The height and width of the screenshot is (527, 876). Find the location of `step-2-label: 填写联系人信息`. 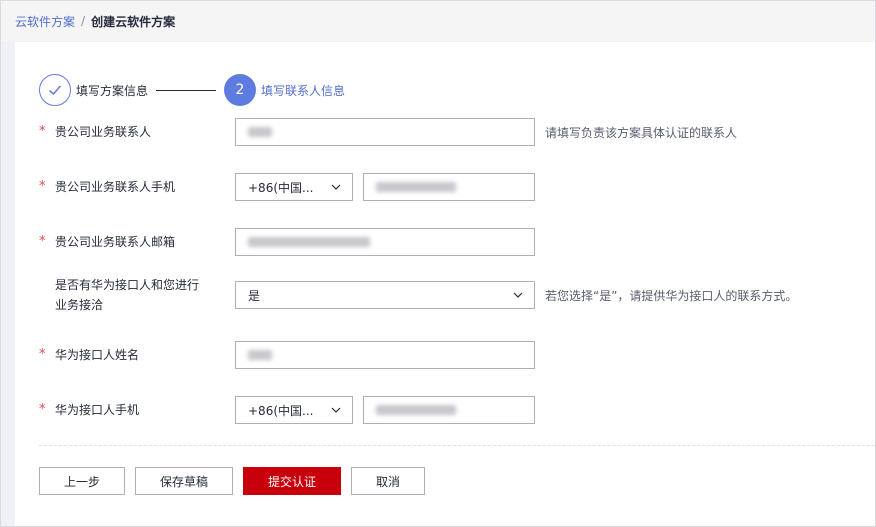

step-2-label: 填写联系人信息 is located at coordinates (303, 90).